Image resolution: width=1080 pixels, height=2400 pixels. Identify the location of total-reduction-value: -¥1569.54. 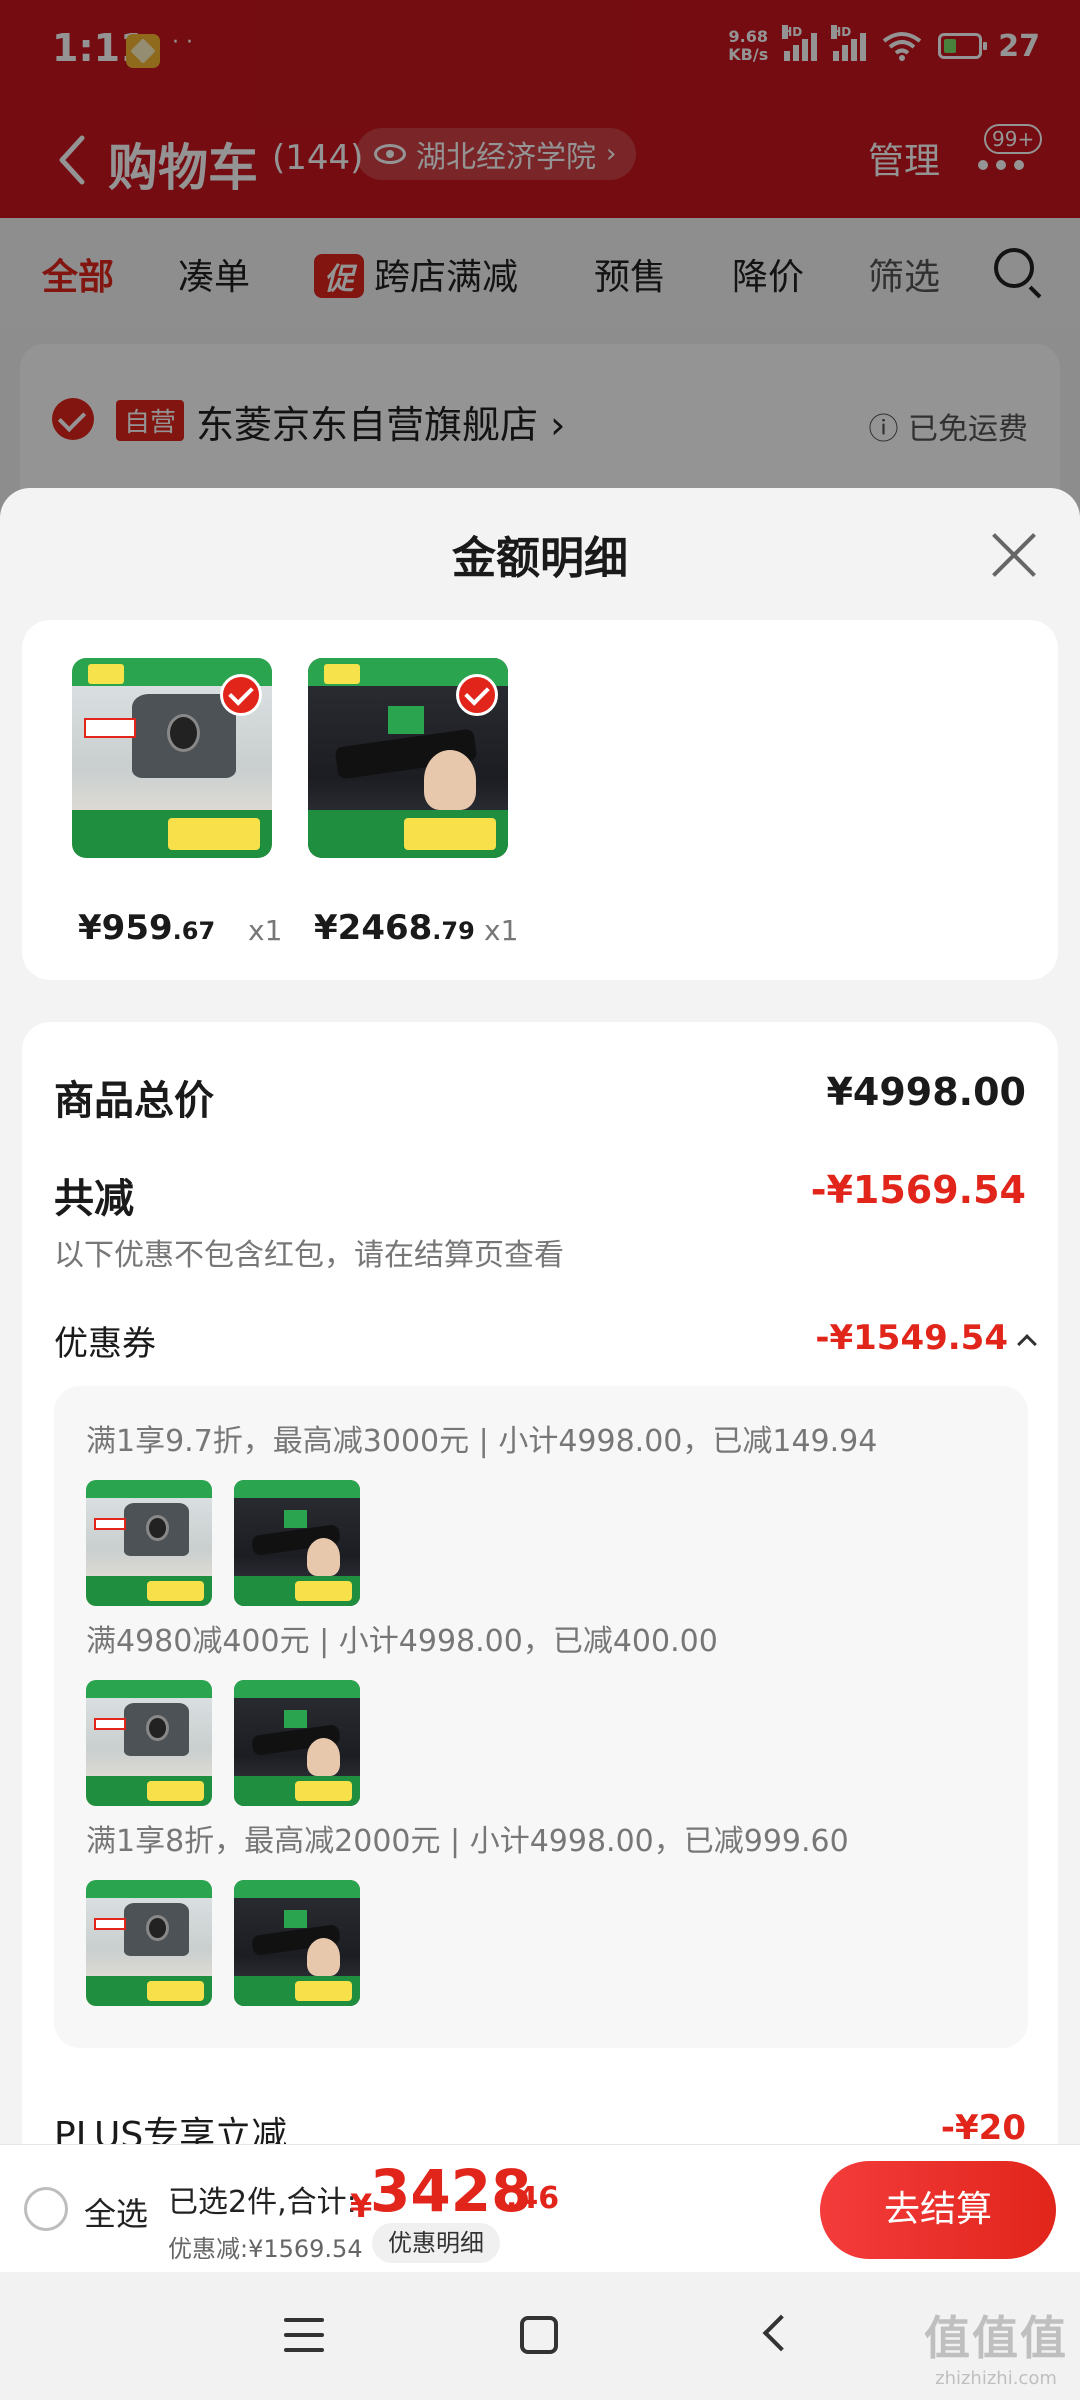
(918, 1190).